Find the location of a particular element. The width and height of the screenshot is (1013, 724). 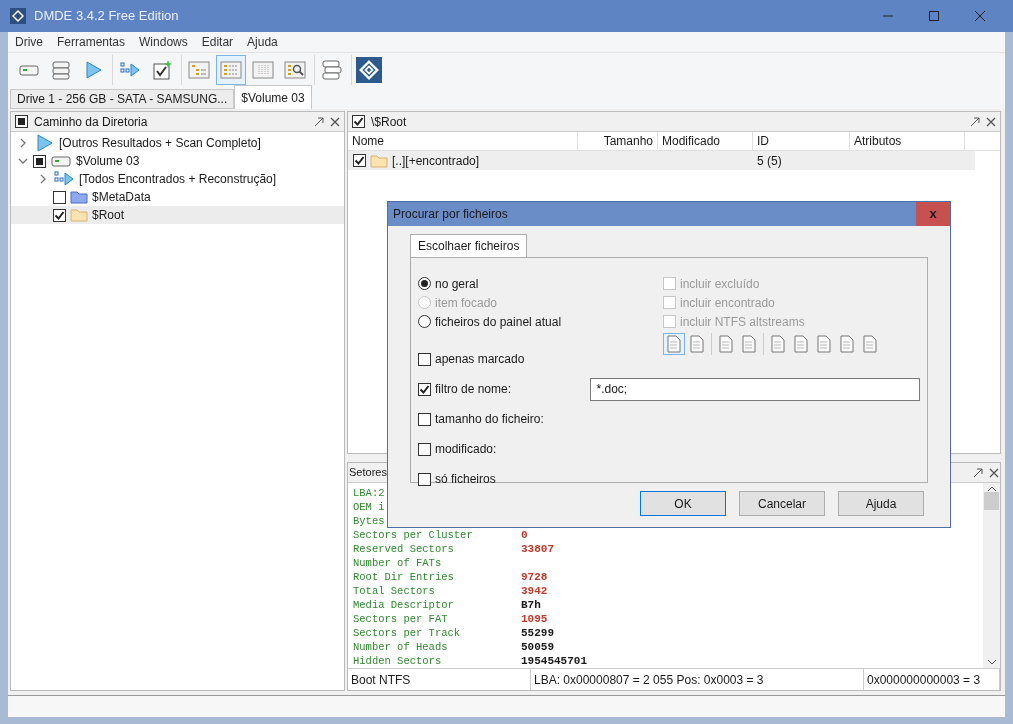

field-label: Media Descriptor is located at coordinates (404, 605).